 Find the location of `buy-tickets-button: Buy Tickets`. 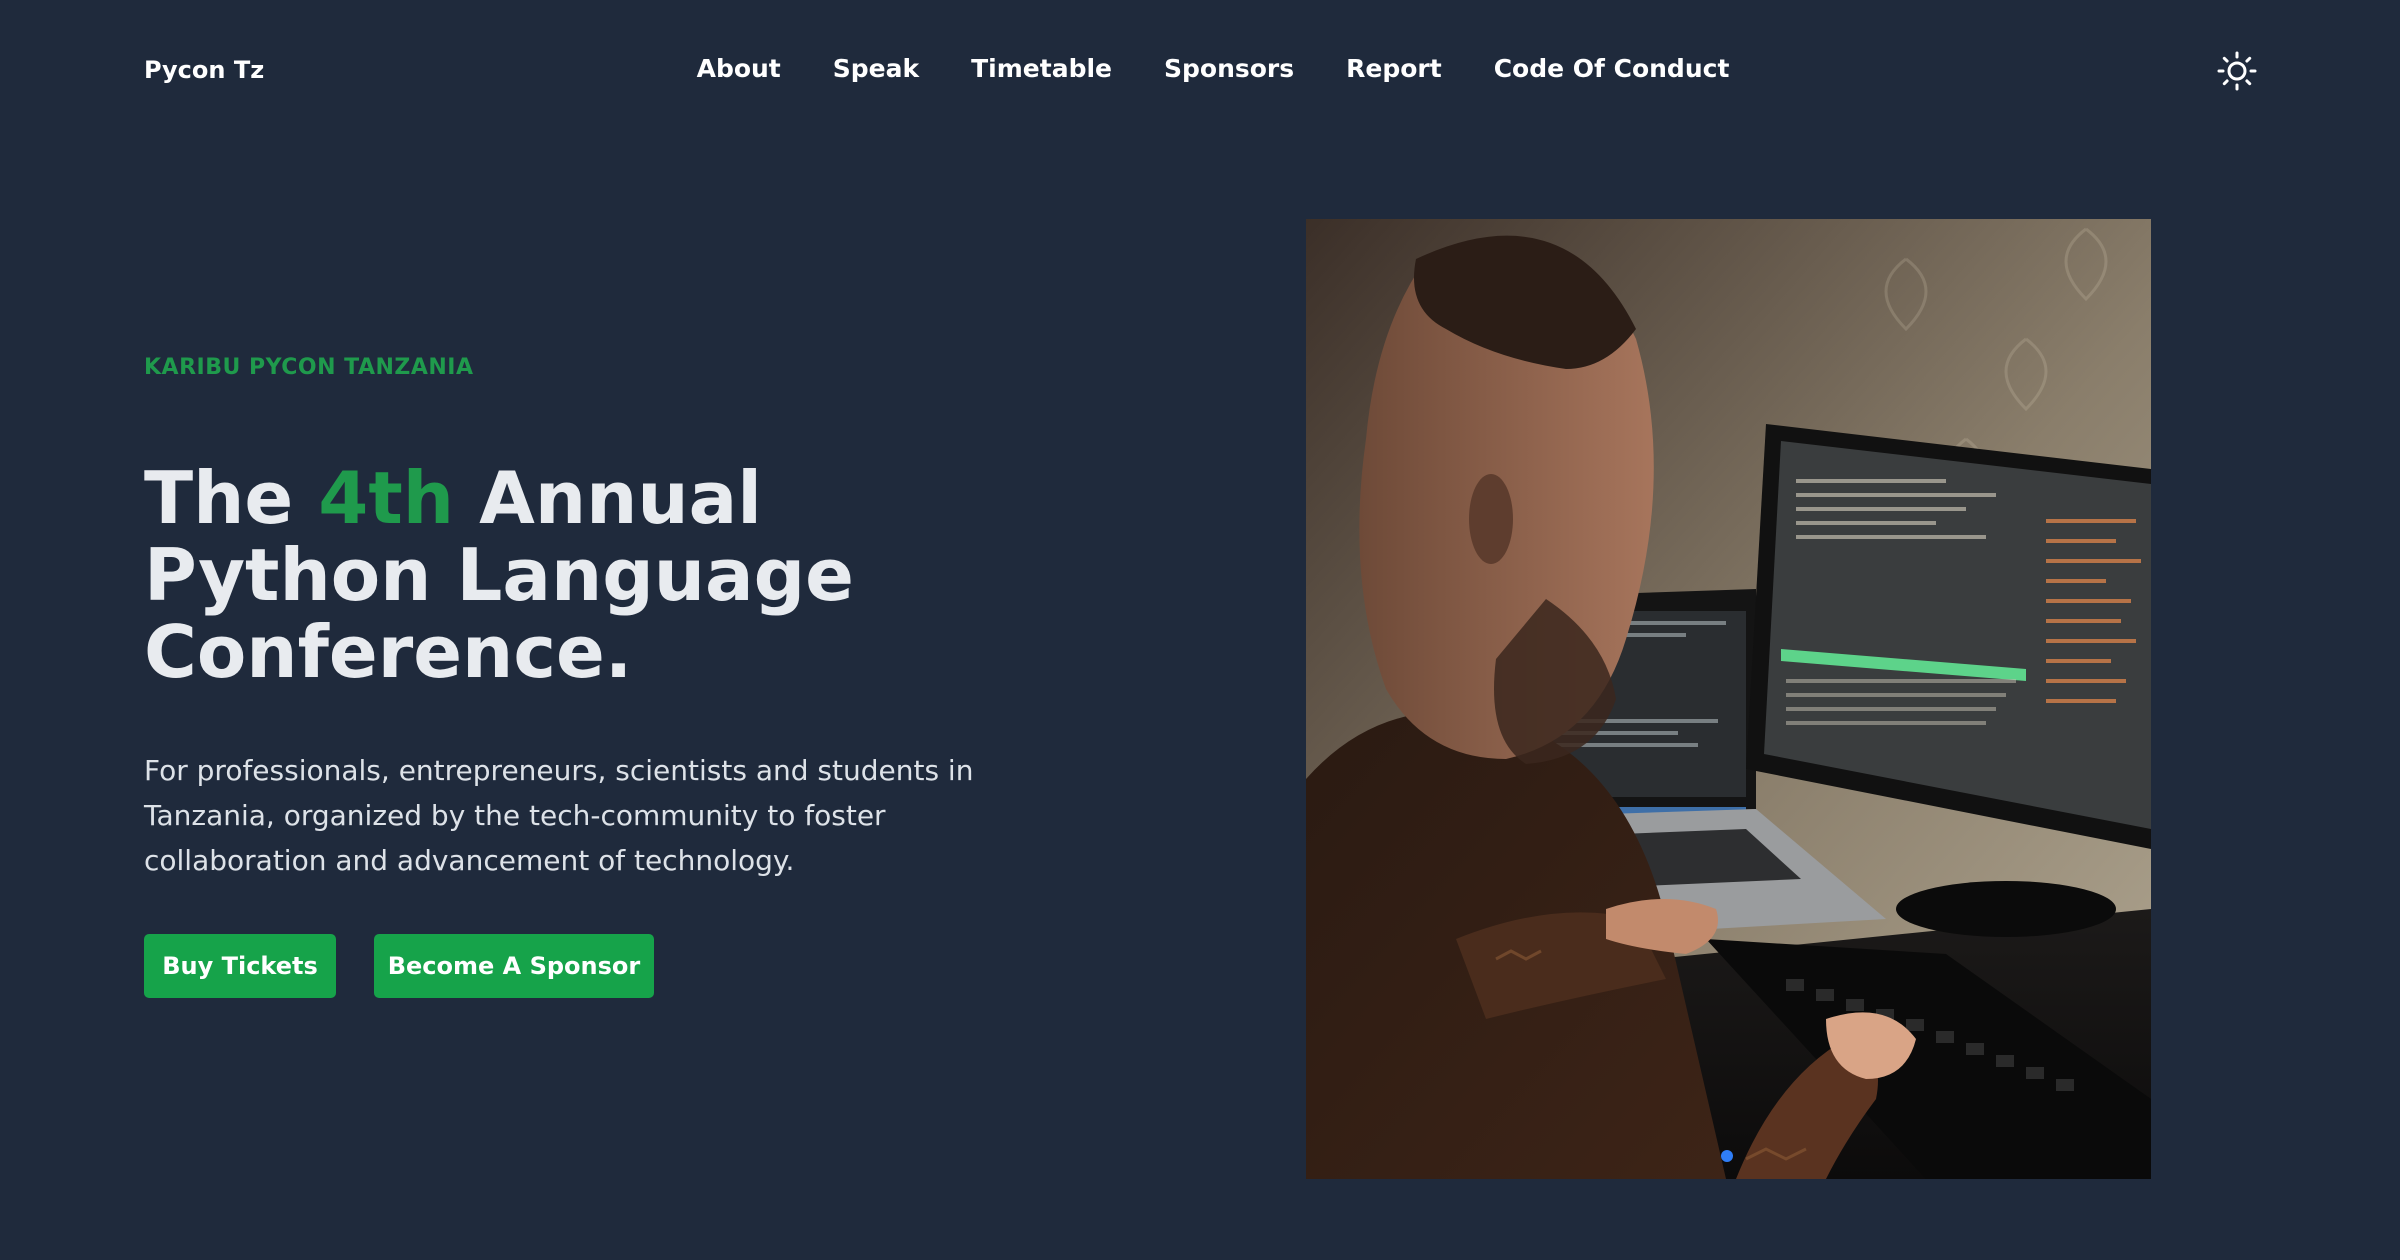

buy-tickets-button: Buy Tickets is located at coordinates (240, 966).